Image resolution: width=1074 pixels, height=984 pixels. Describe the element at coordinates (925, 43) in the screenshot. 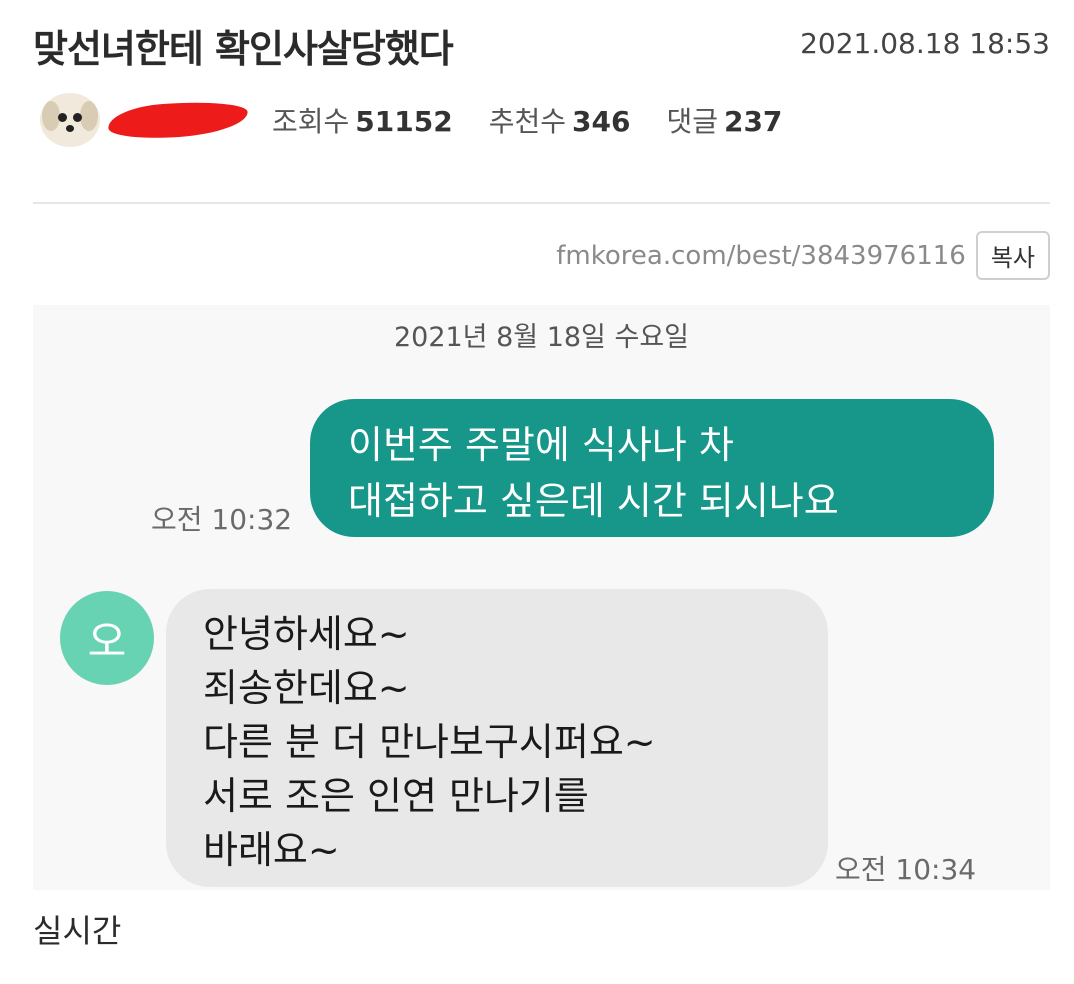

I see `post-date: 2021.08.18 18:53` at that location.